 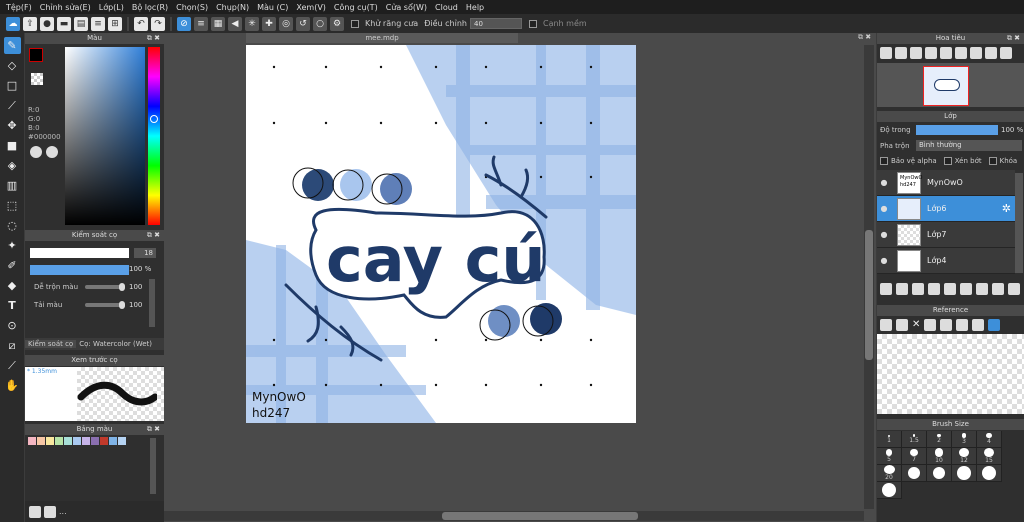 What do you see at coordinates (37, 79) in the screenshot?
I see `transparent-swatch` at bounding box center [37, 79].